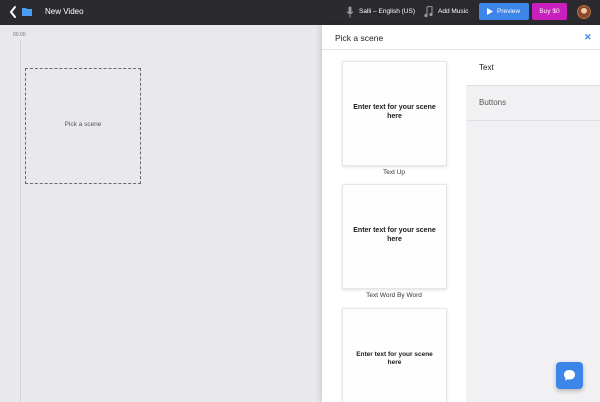 The width and height of the screenshot is (600, 402). What do you see at coordinates (19, 35) in the screenshot?
I see `timeline-time: 00:00` at bounding box center [19, 35].